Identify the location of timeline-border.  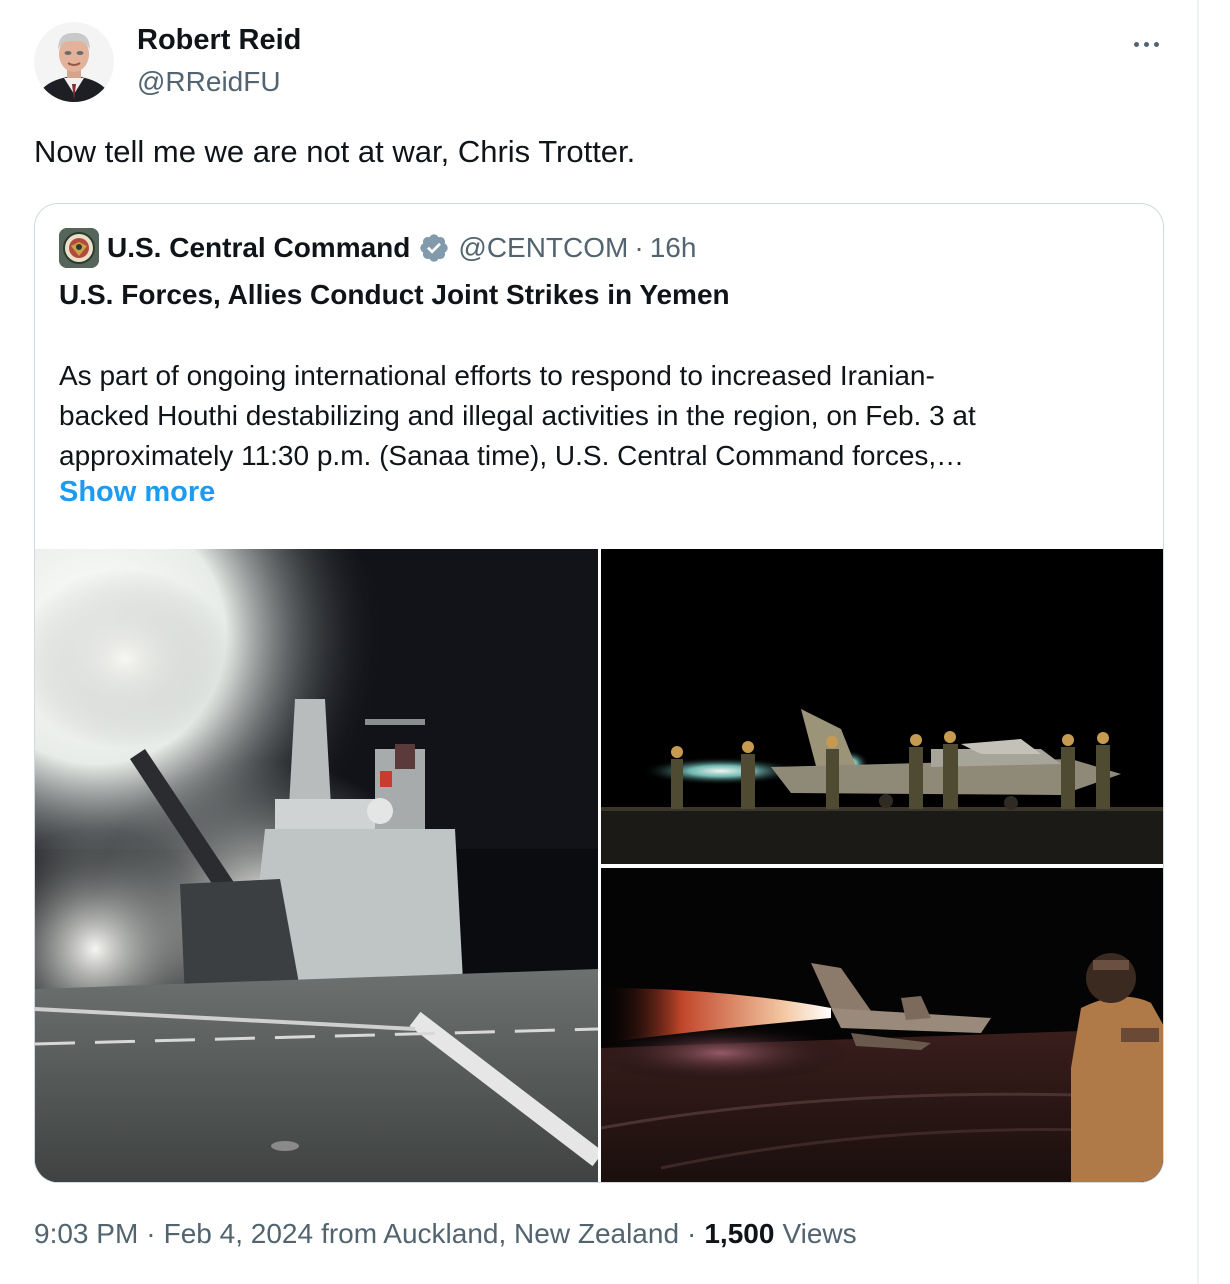
(1198, 642).